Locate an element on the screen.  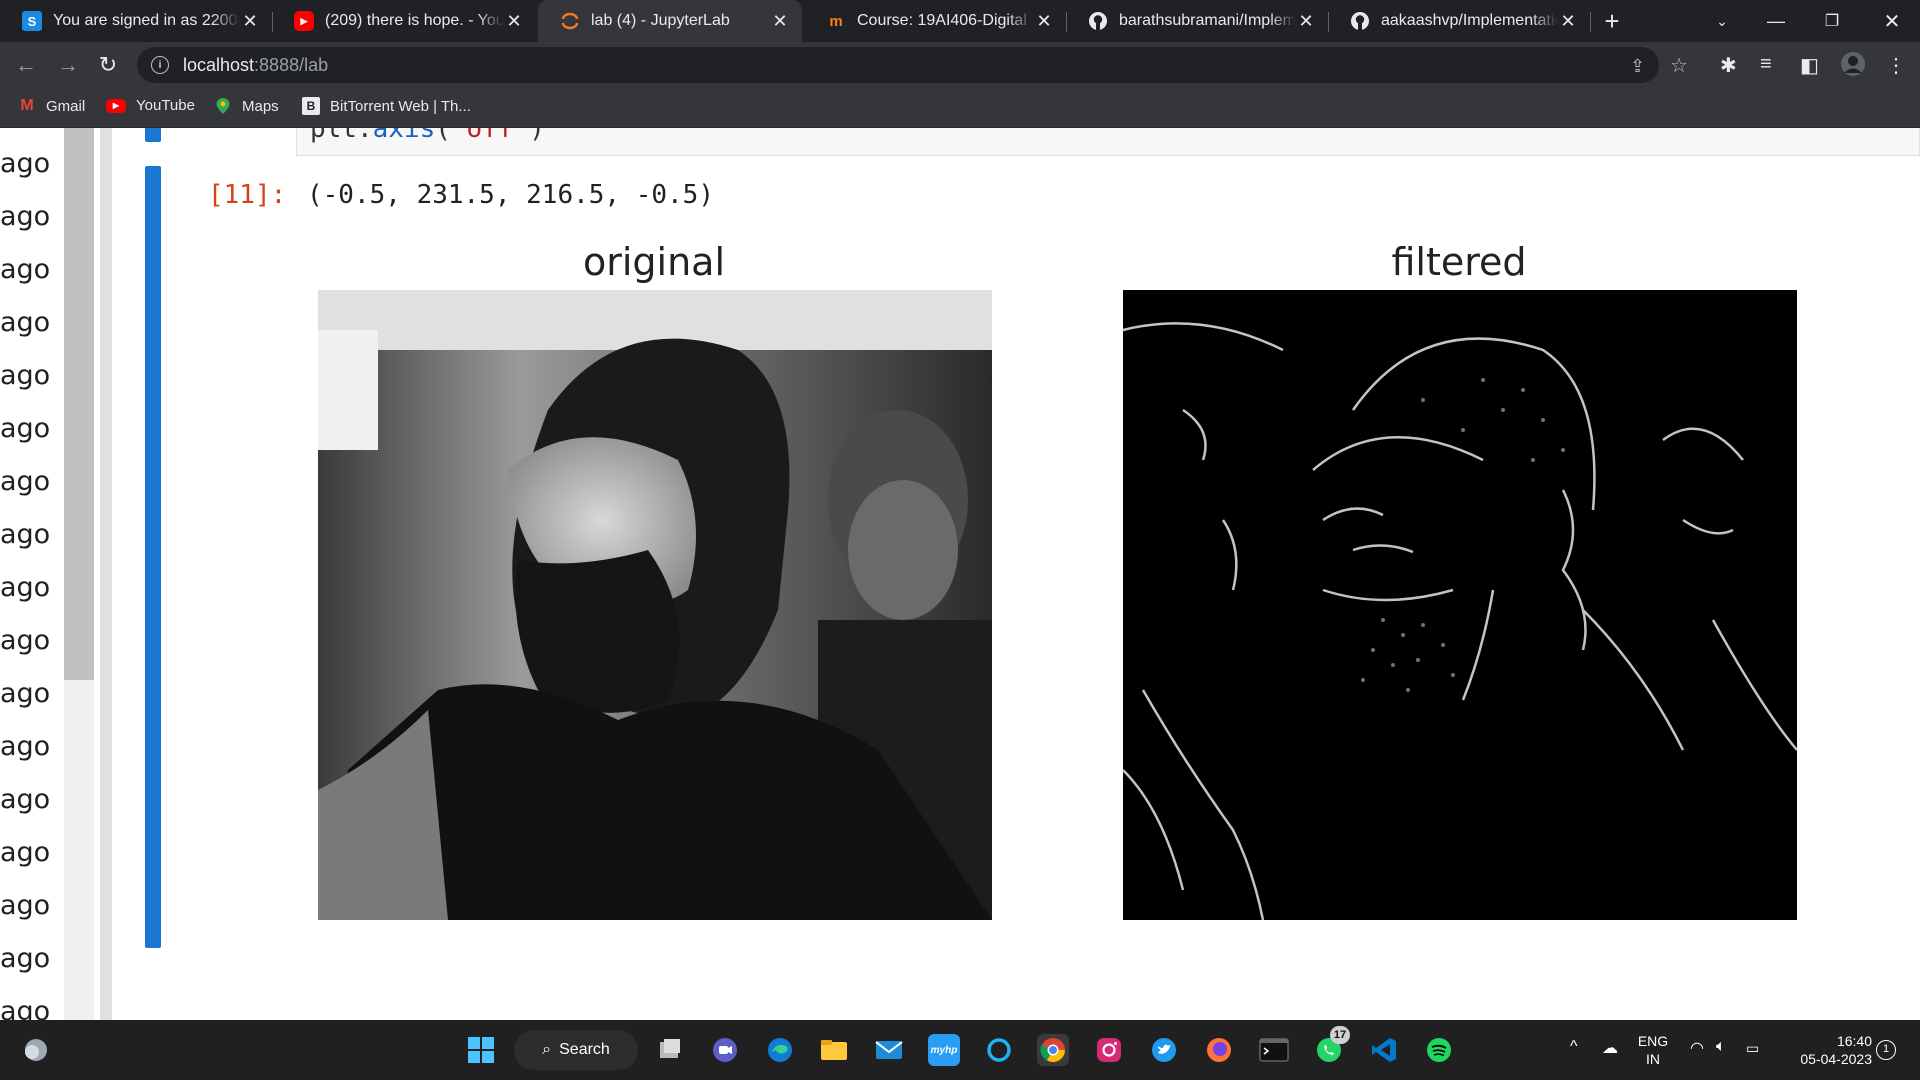
tab-title: You are signed in as 22008 is located at coordinates (146, 20).